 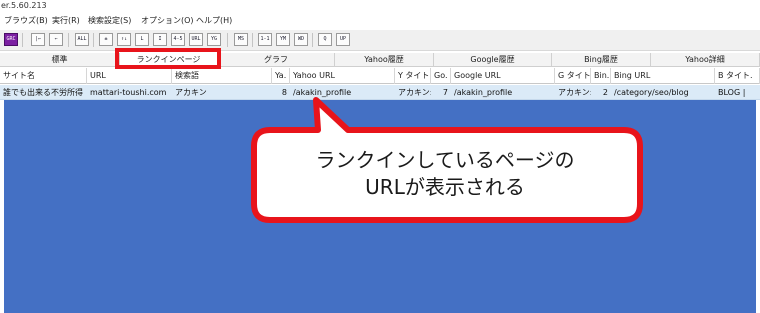 I want to click on tab-graph: グラフ, so click(x=276, y=60).